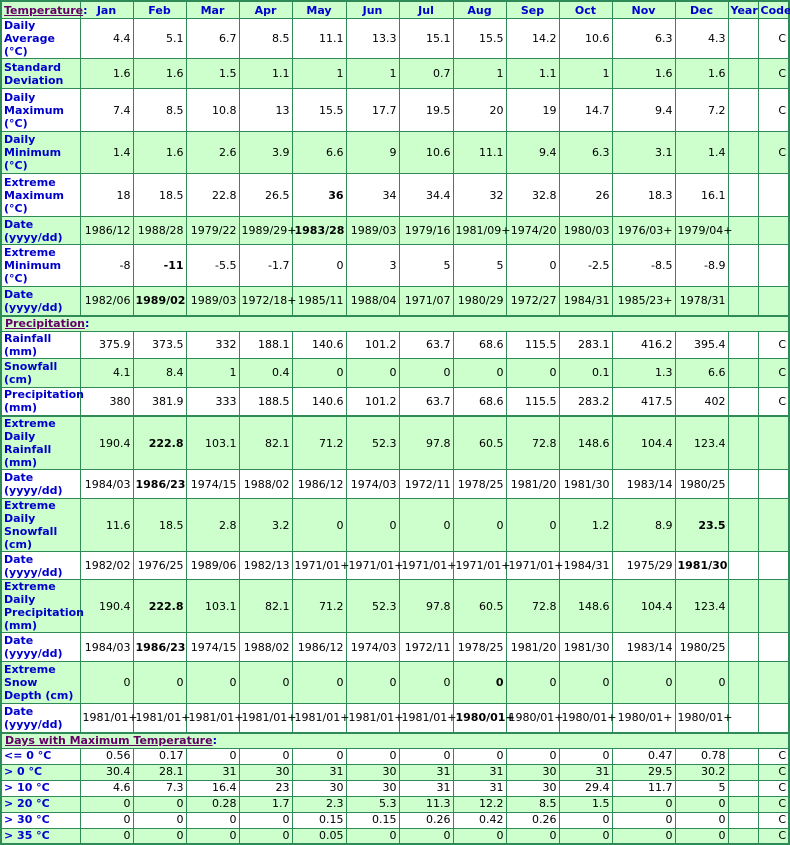 Image resolution: width=790 pixels, height=845 pixels. I want to click on table-cell-aug: 1980/01+, so click(483, 718).